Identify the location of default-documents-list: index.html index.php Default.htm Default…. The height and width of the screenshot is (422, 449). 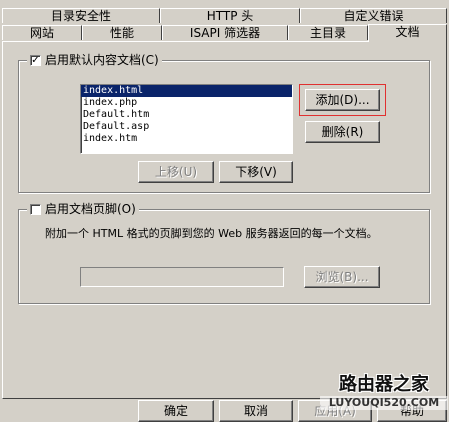
(186, 119).